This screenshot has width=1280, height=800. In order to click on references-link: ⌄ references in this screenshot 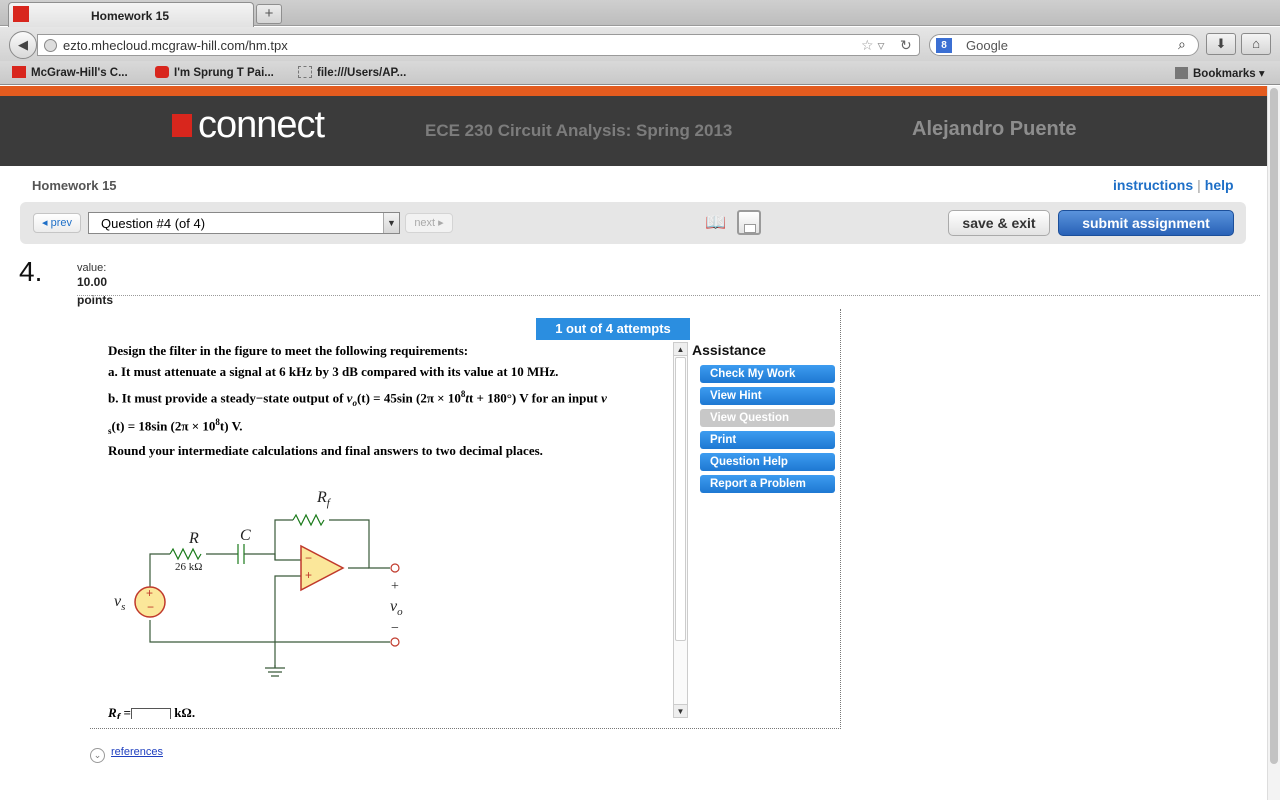, I will do `click(126, 754)`.